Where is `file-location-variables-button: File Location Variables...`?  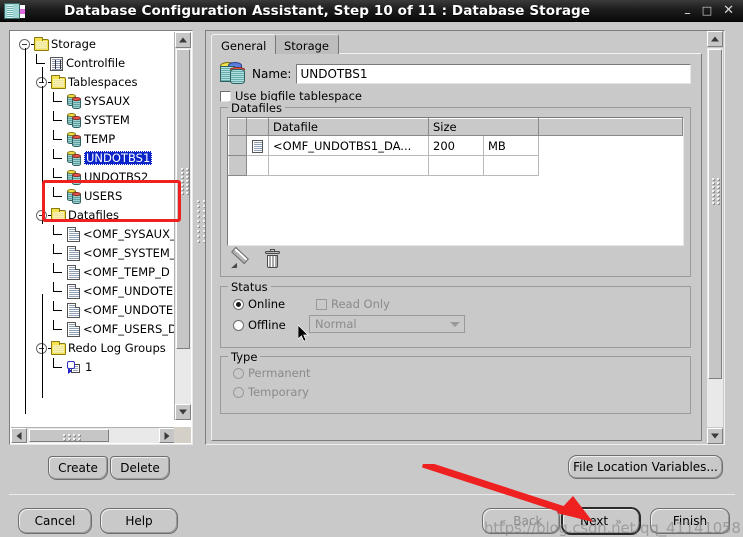 file-location-variables-button: File Location Variables... is located at coordinates (645, 467).